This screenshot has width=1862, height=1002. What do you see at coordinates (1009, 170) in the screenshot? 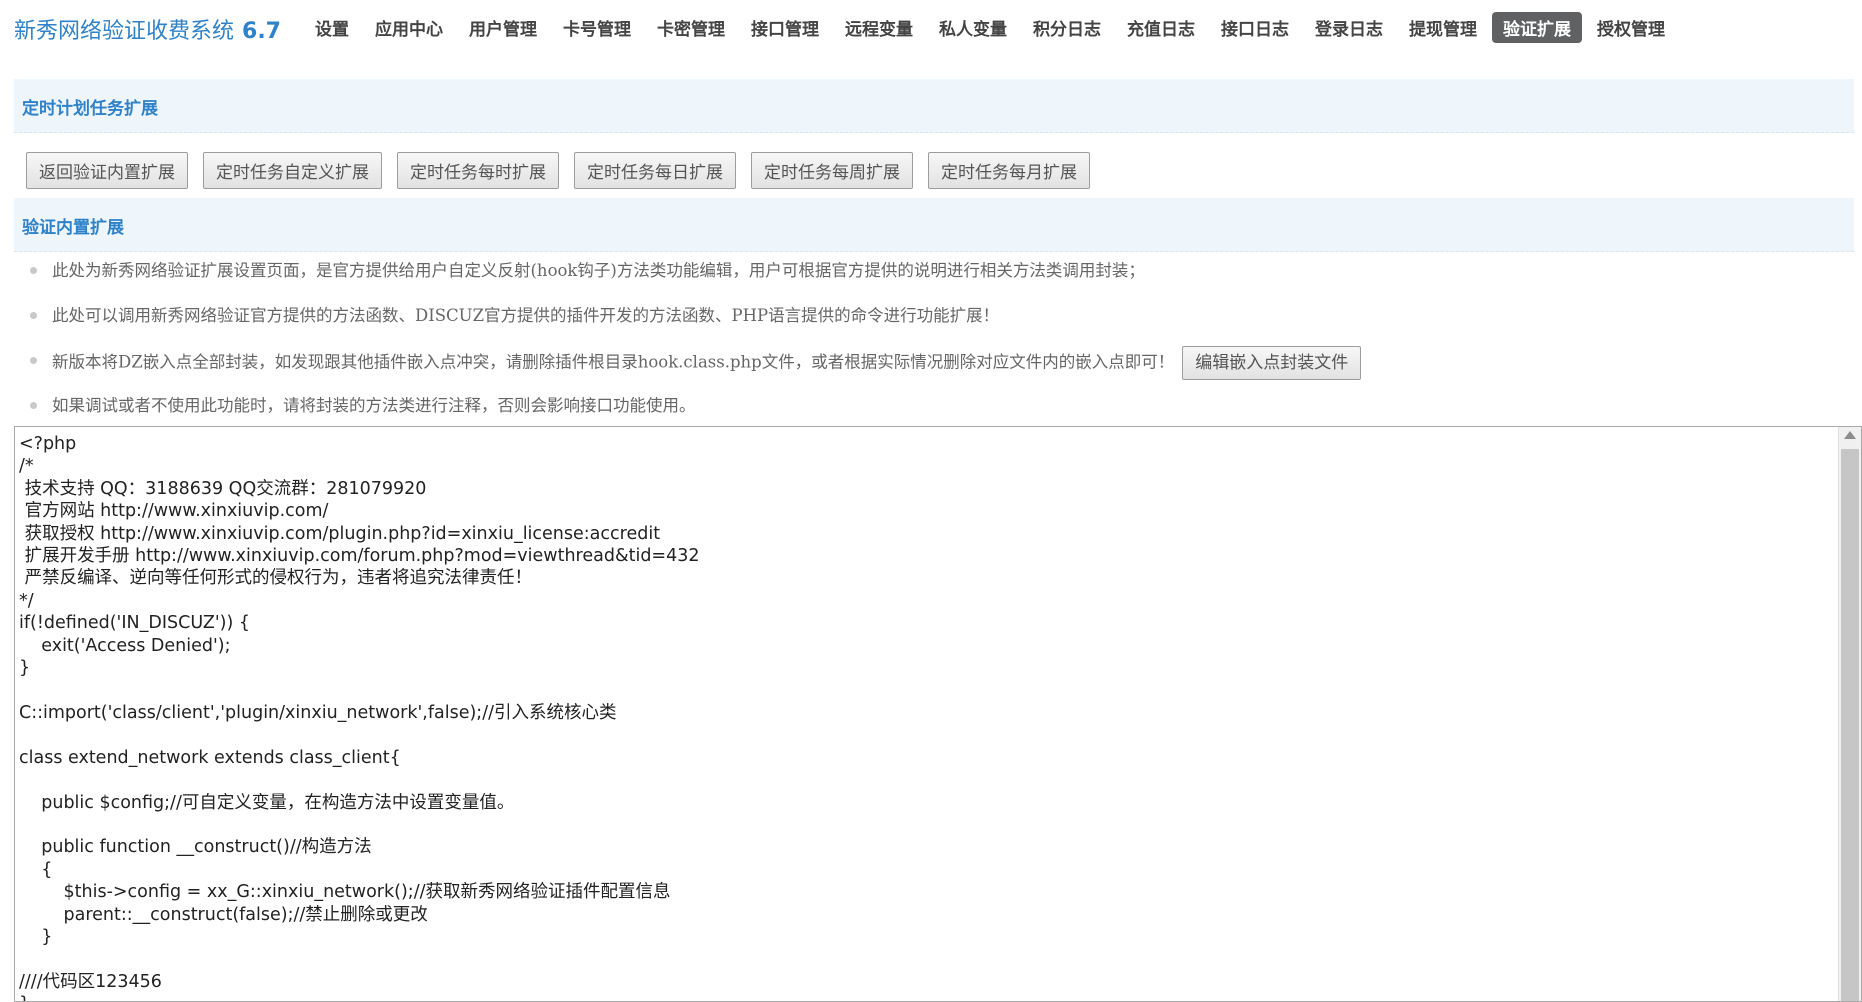
I see `cron-monthly-button: 定时任务每月扩展` at bounding box center [1009, 170].